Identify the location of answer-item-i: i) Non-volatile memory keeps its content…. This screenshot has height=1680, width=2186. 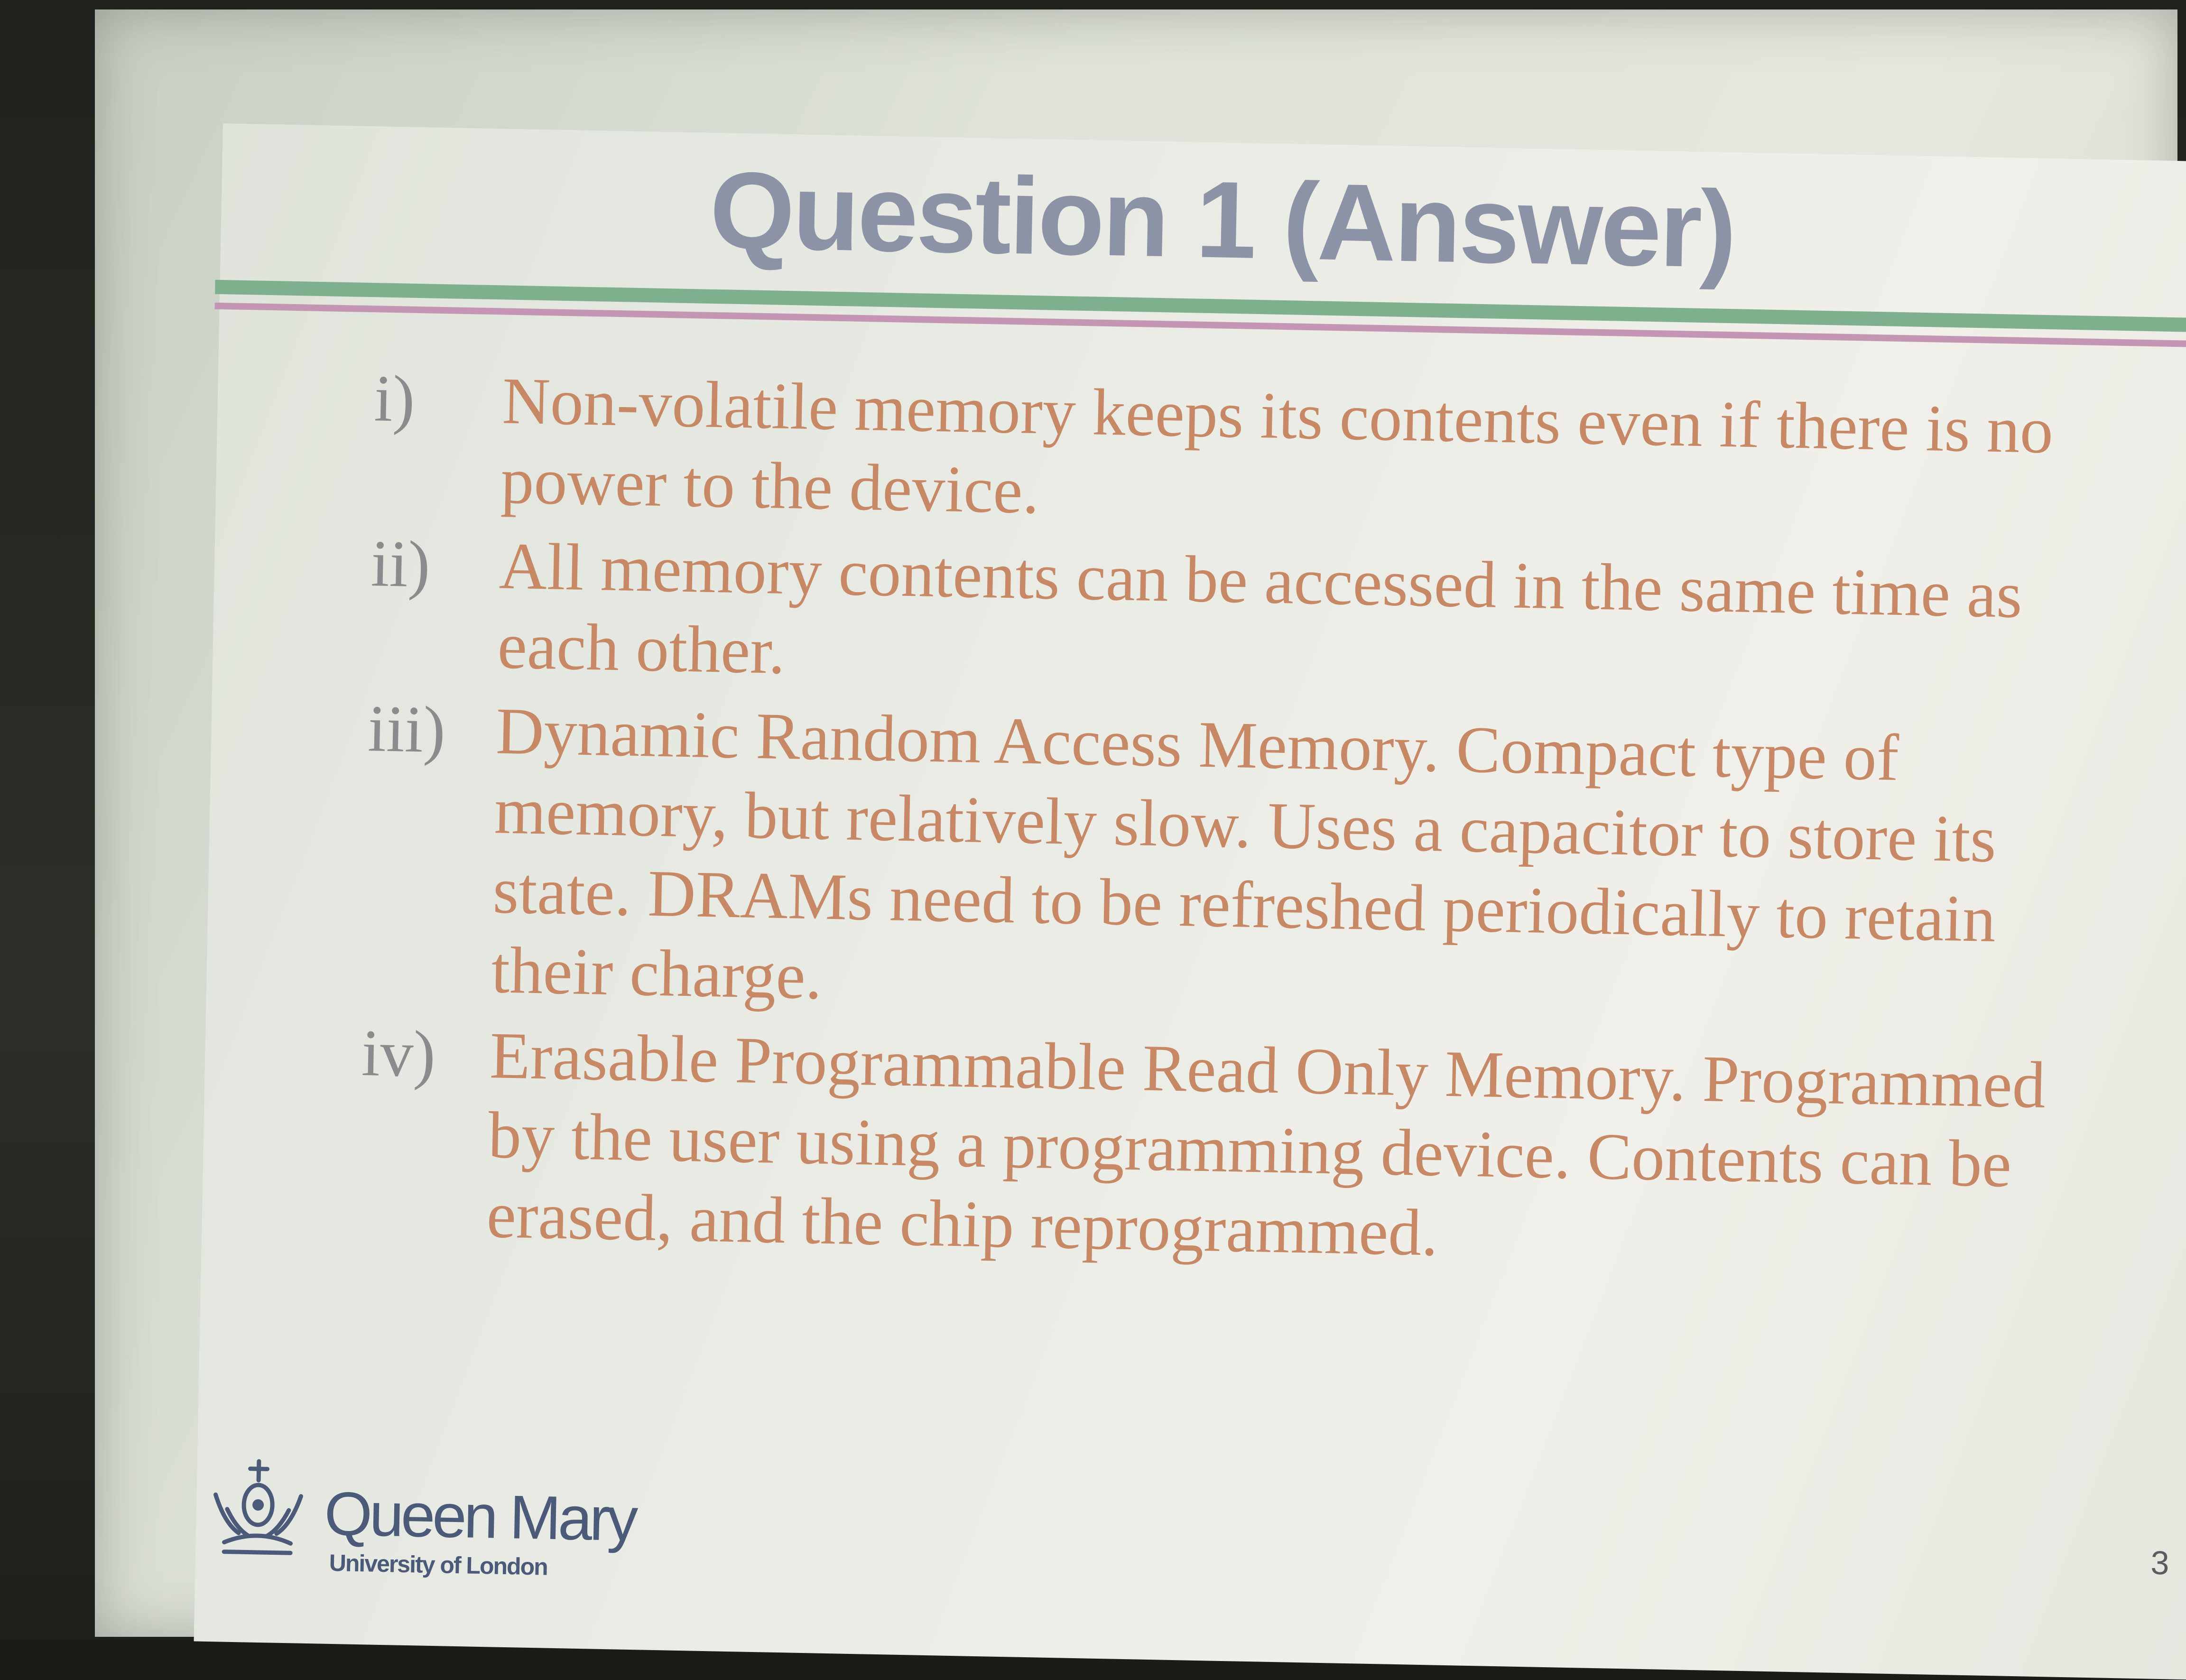
(1218, 454).